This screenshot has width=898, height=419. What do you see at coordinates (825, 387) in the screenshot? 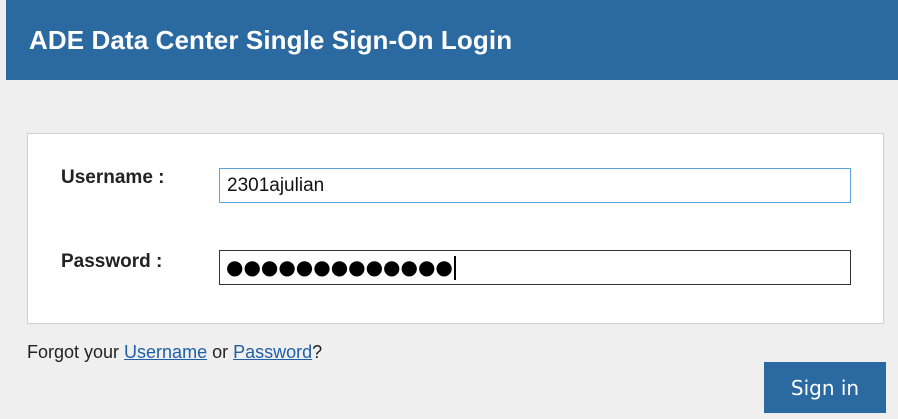
I see `sign-in-button: Sign in` at bounding box center [825, 387].